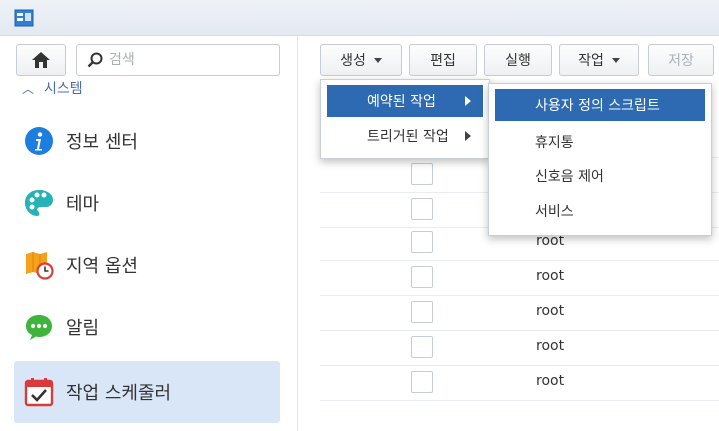  What do you see at coordinates (569, 177) in the screenshot?
I see `menu-item-label: 신호음 제어` at bounding box center [569, 177].